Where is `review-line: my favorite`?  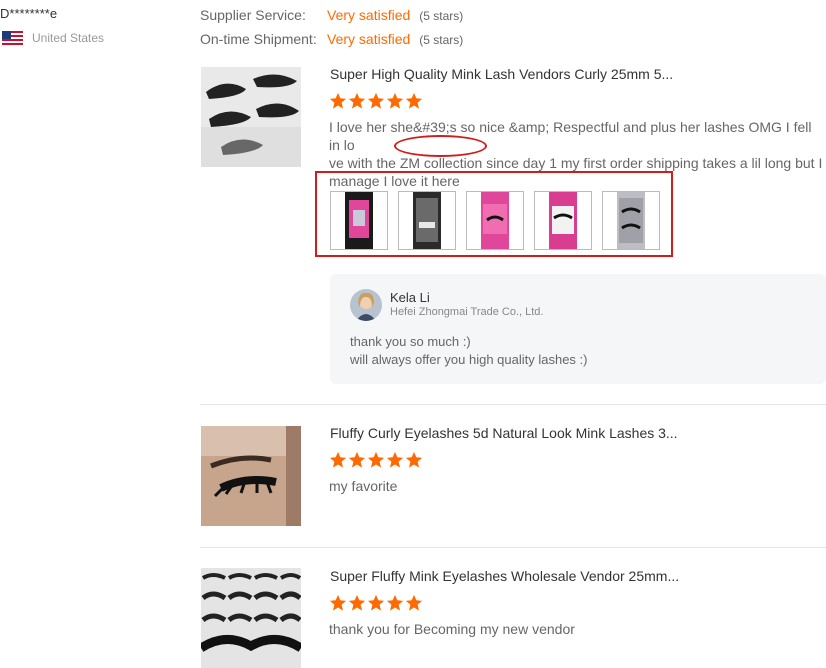
review-line: my favorite is located at coordinates (363, 486).